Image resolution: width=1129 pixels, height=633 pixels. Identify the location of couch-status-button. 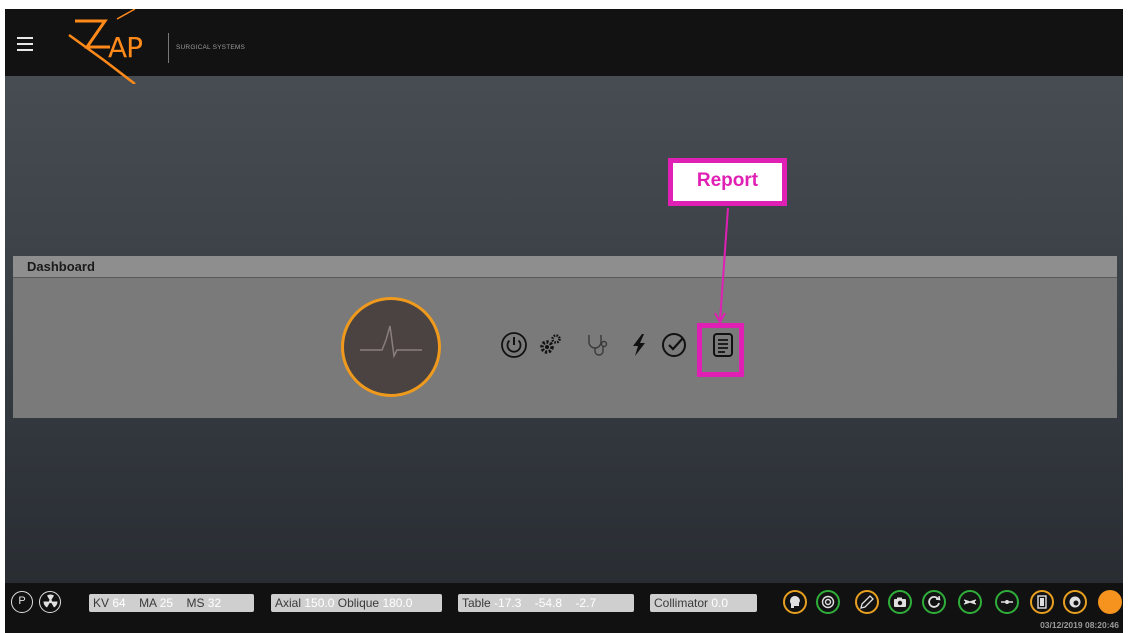
(970, 602).